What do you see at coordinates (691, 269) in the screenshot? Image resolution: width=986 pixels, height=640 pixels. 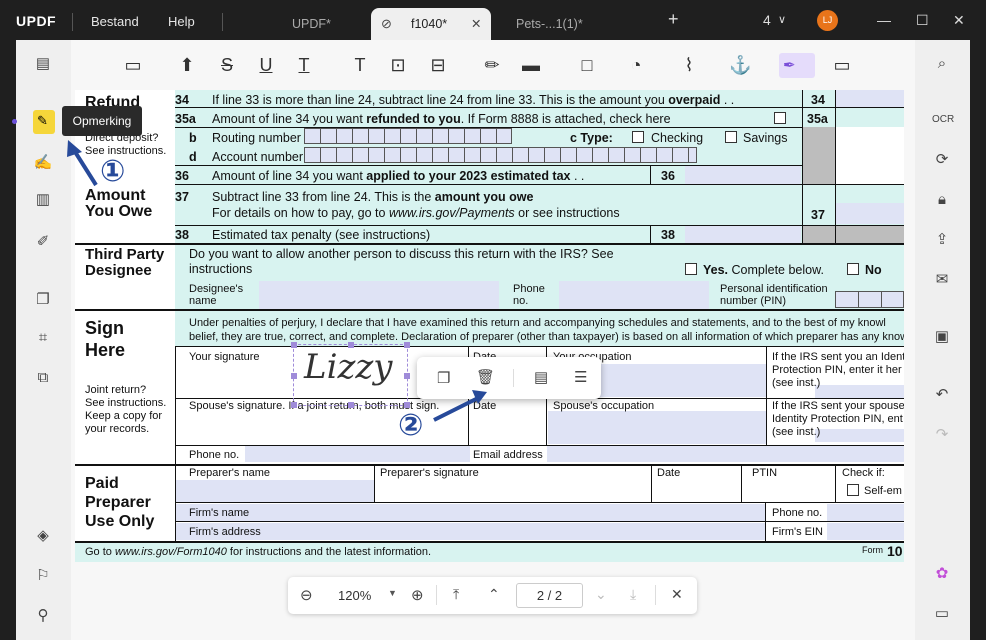 I see `yes-checkbox` at bounding box center [691, 269].